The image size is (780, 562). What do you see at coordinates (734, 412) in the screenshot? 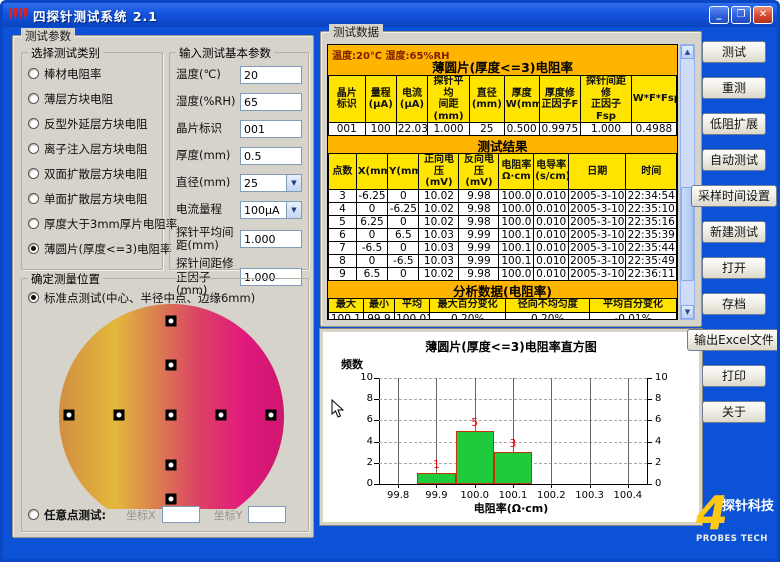
I see `action-button: 关于` at bounding box center [734, 412].